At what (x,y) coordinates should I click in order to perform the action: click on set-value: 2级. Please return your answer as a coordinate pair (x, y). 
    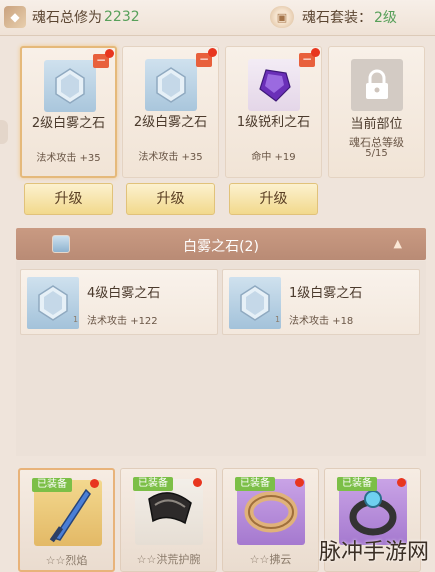
    Looking at the image, I should click on (385, 18).